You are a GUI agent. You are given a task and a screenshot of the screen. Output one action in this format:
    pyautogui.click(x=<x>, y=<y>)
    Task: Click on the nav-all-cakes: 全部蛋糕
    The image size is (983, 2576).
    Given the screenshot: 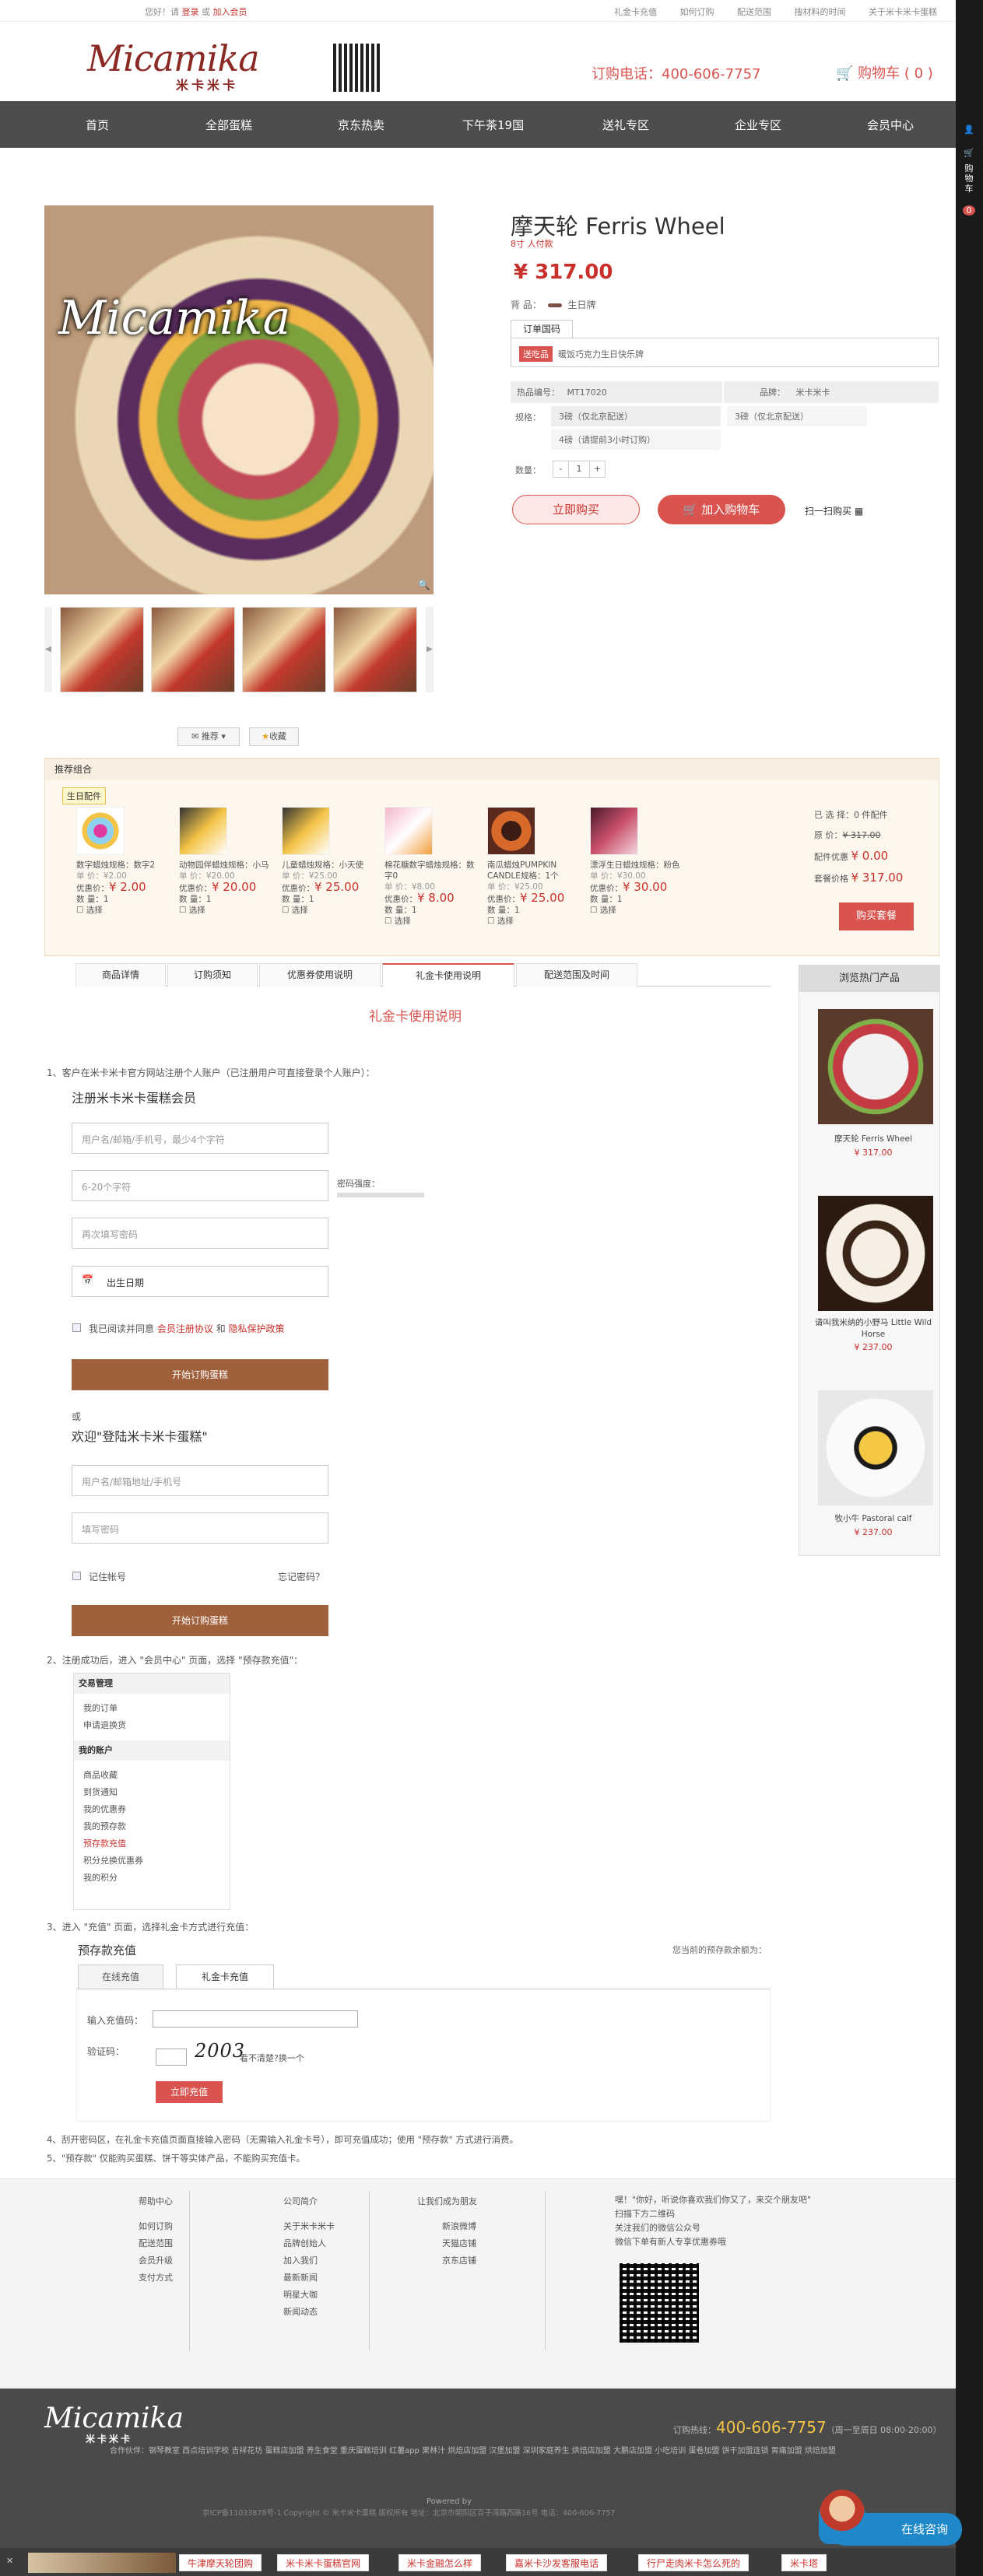 What is the action you would take?
    pyautogui.click(x=228, y=125)
    